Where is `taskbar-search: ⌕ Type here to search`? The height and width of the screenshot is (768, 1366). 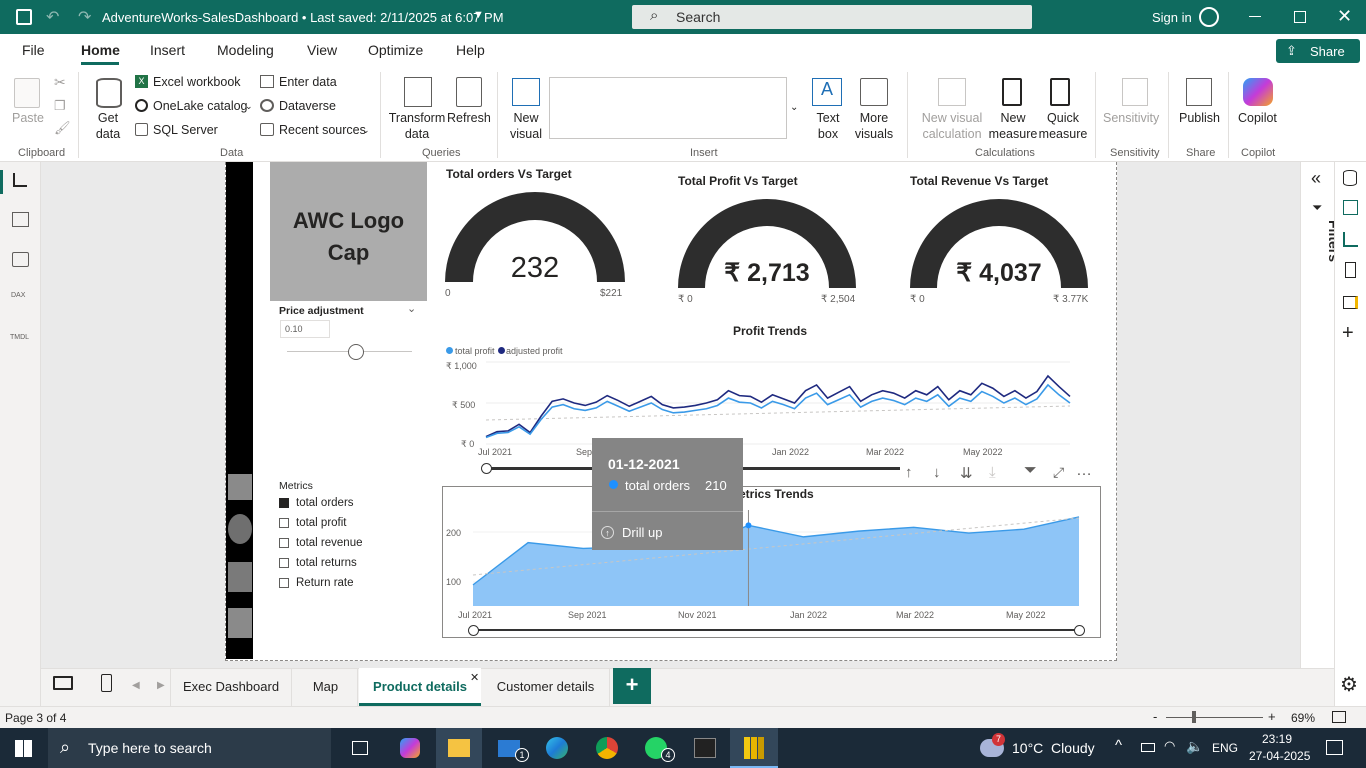
taskbar-search: ⌕ Type here to search is located at coordinates (189, 748).